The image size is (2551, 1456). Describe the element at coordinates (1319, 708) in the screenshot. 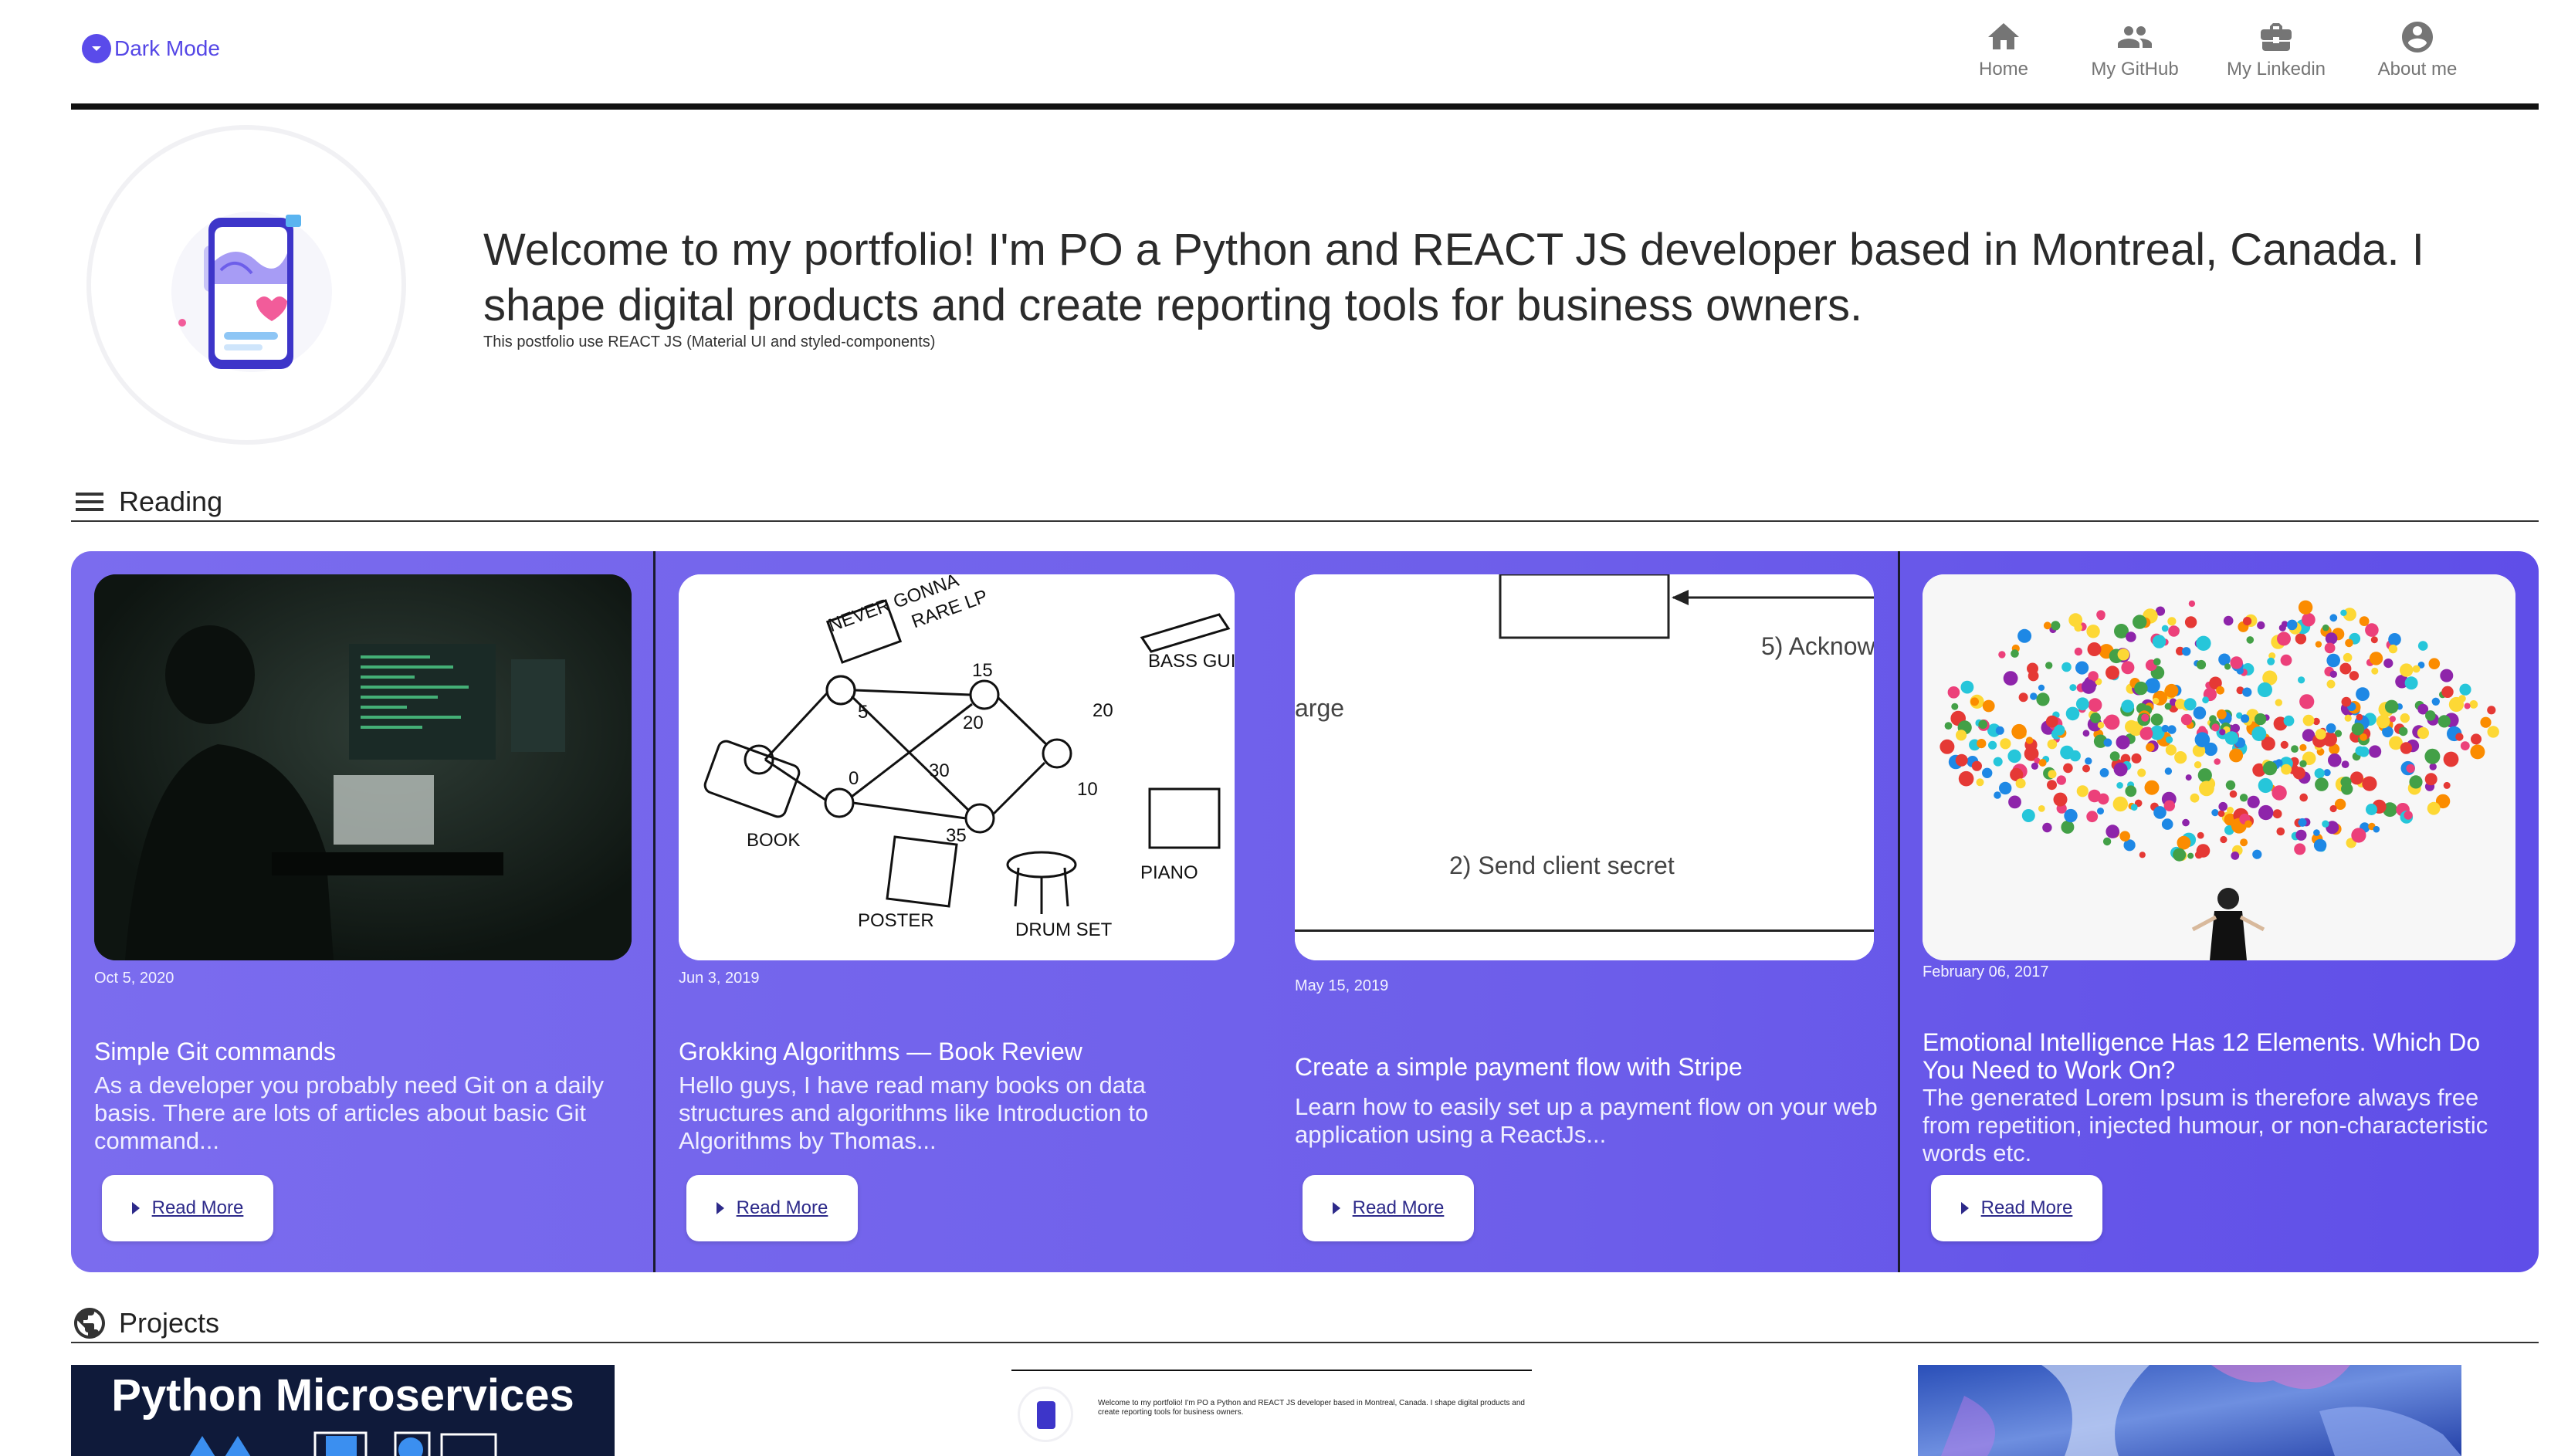

I see `diagram-label: arge` at that location.